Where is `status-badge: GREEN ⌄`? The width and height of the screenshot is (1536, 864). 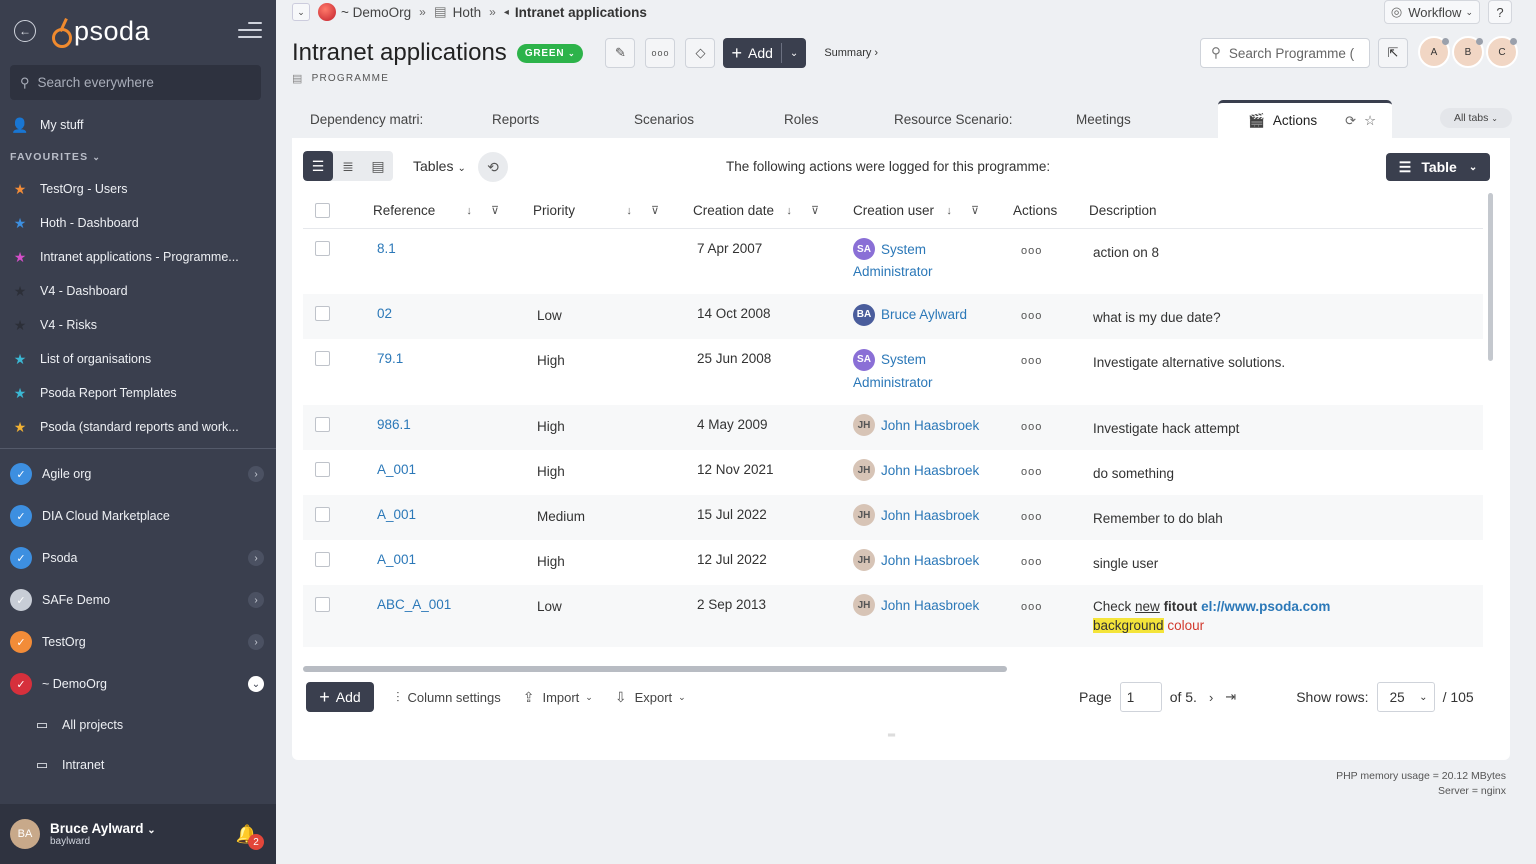 status-badge: GREEN ⌄ is located at coordinates (550, 53).